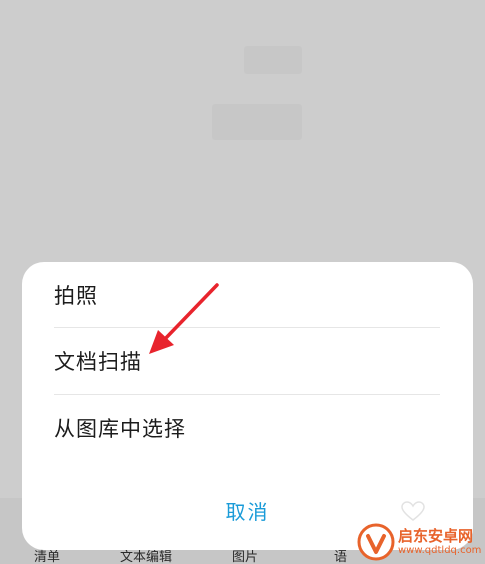 The width and height of the screenshot is (485, 564). I want to click on choose-from-gallery-option: 从图库中选择, so click(247, 428).